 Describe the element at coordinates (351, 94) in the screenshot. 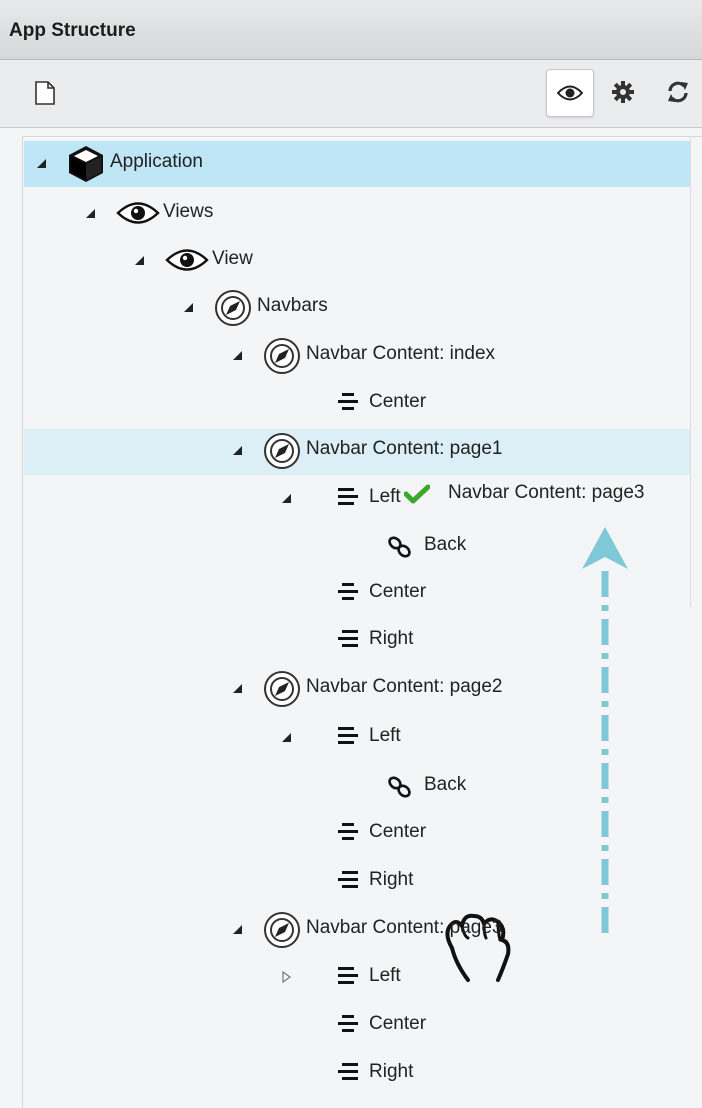

I see `toolbar` at that location.